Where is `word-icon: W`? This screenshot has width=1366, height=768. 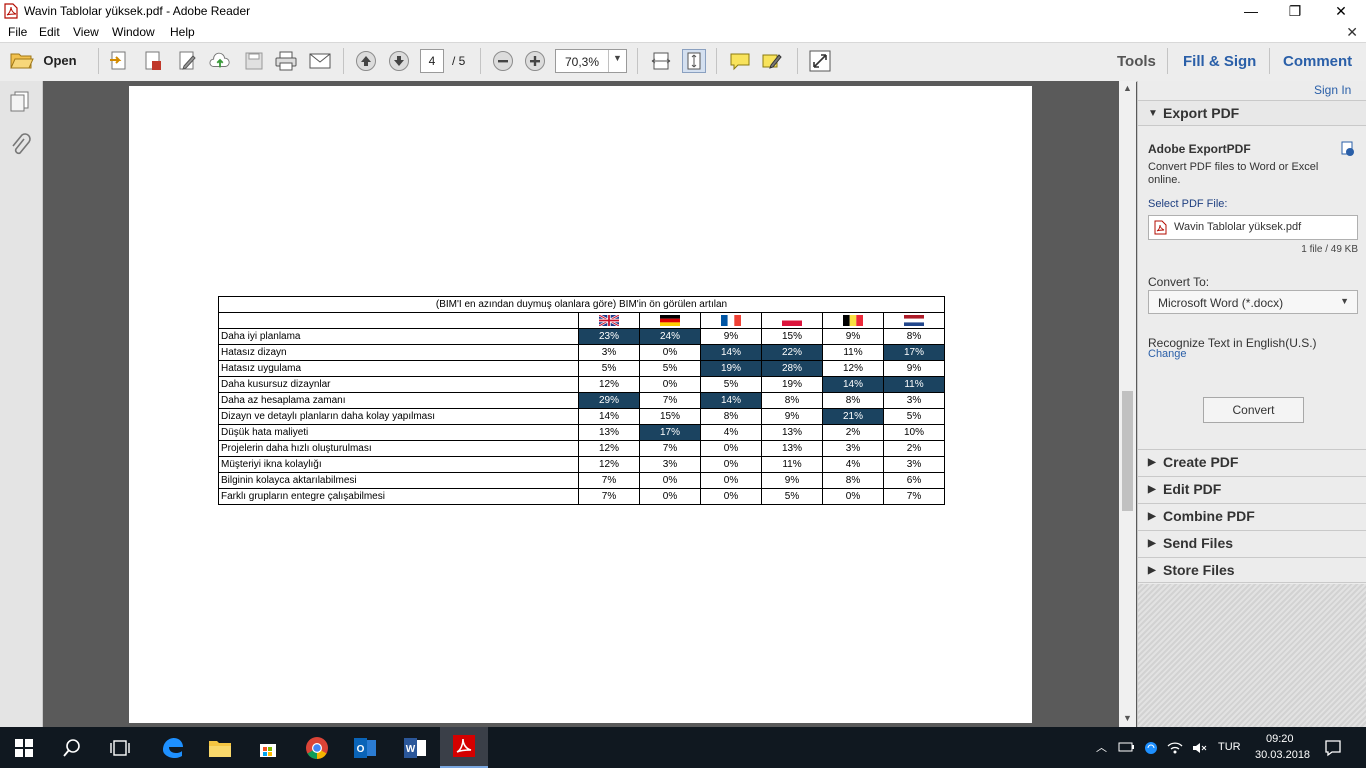 word-icon: W is located at coordinates (415, 748).